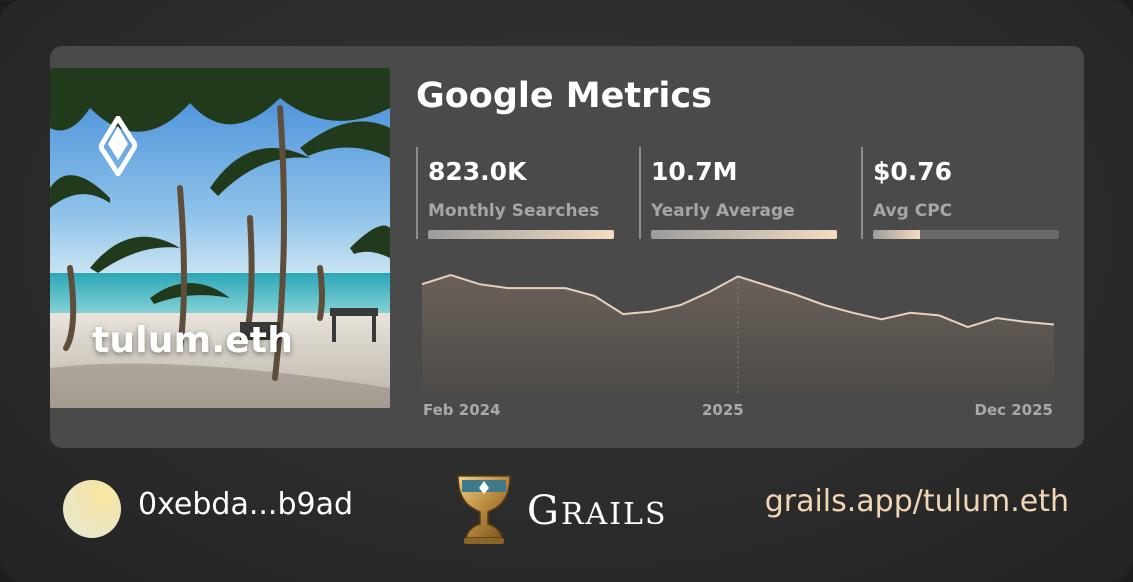 This screenshot has width=1133, height=582. I want to click on metric-monthly-searches: 823.0K Monthly Searches, so click(516, 195).